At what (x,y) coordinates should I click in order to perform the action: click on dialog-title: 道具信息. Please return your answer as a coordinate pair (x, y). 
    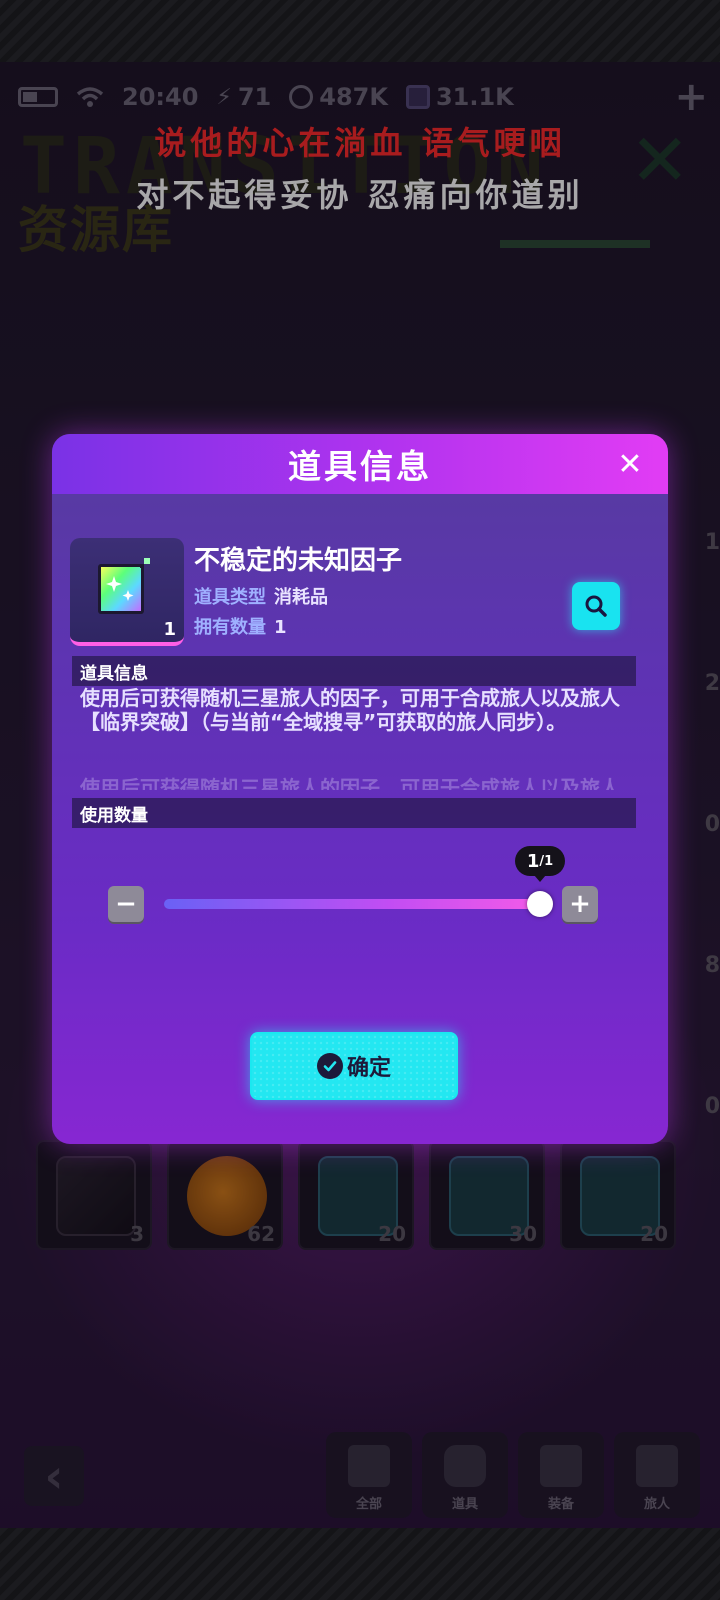
    Looking at the image, I should click on (360, 466).